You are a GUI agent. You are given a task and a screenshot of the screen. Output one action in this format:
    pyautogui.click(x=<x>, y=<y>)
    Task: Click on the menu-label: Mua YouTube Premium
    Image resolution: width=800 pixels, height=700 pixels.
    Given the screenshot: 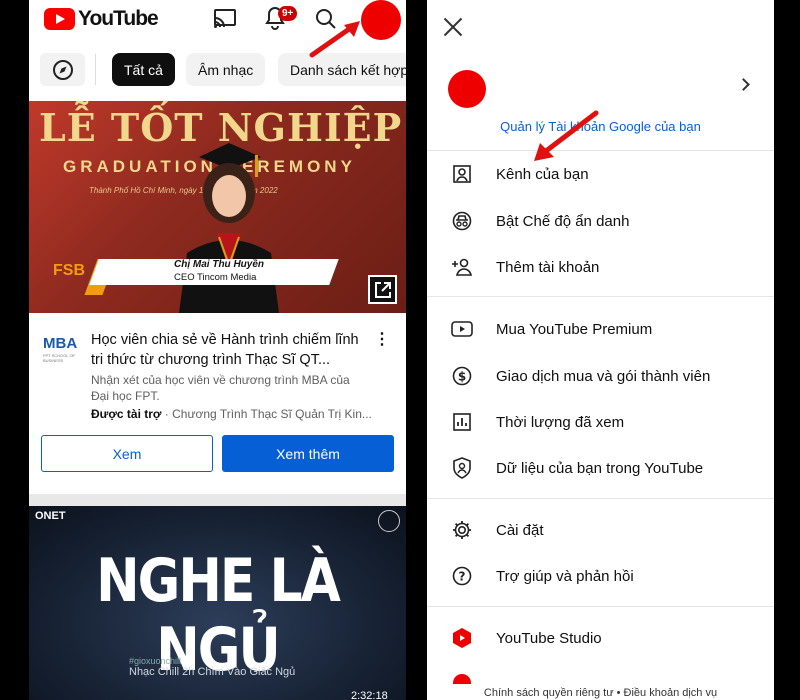 What is the action you would take?
    pyautogui.click(x=574, y=329)
    